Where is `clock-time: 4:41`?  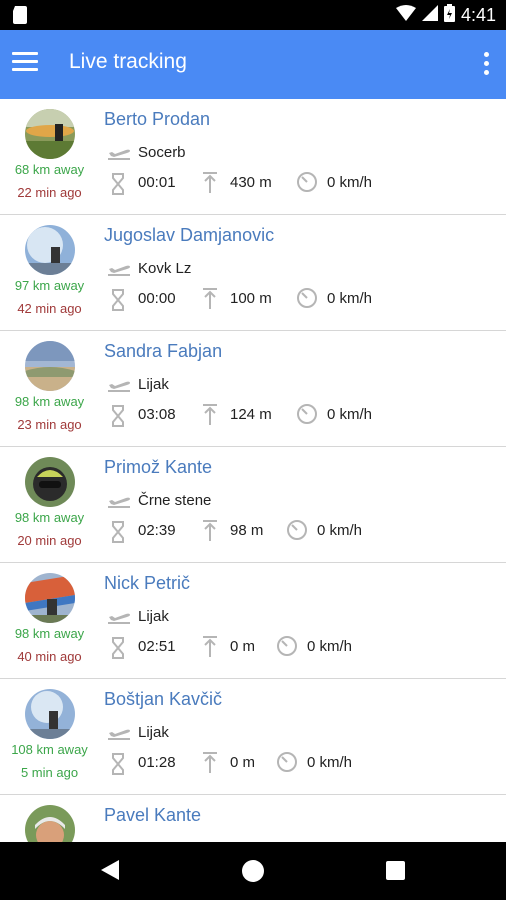 clock-time: 4:41 is located at coordinates (478, 15).